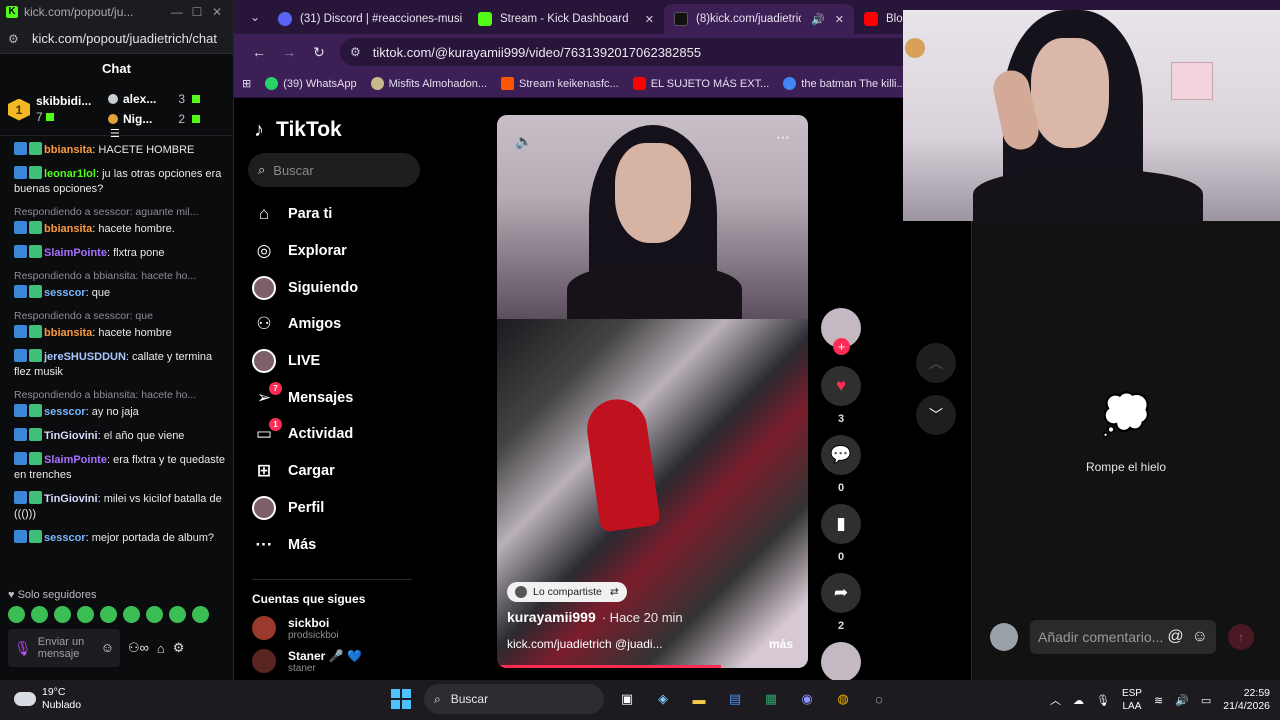 The height and width of the screenshot is (720, 1280). Describe the element at coordinates (523, 141) in the screenshot. I see `volume-icon: 🔈` at that location.